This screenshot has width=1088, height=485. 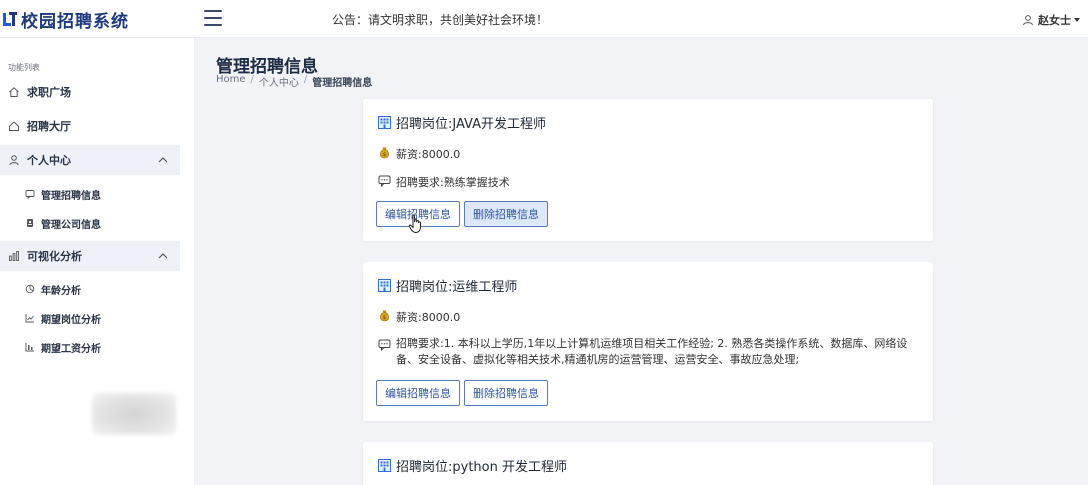 What do you see at coordinates (10, 19) in the screenshot?
I see `app-logo-icon` at bounding box center [10, 19].